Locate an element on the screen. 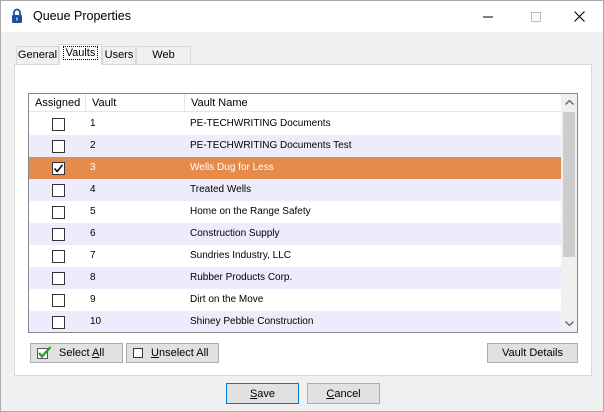 This screenshot has width=604, height=412. table-row: 5 Home on the Range Safety is located at coordinates (295, 212).